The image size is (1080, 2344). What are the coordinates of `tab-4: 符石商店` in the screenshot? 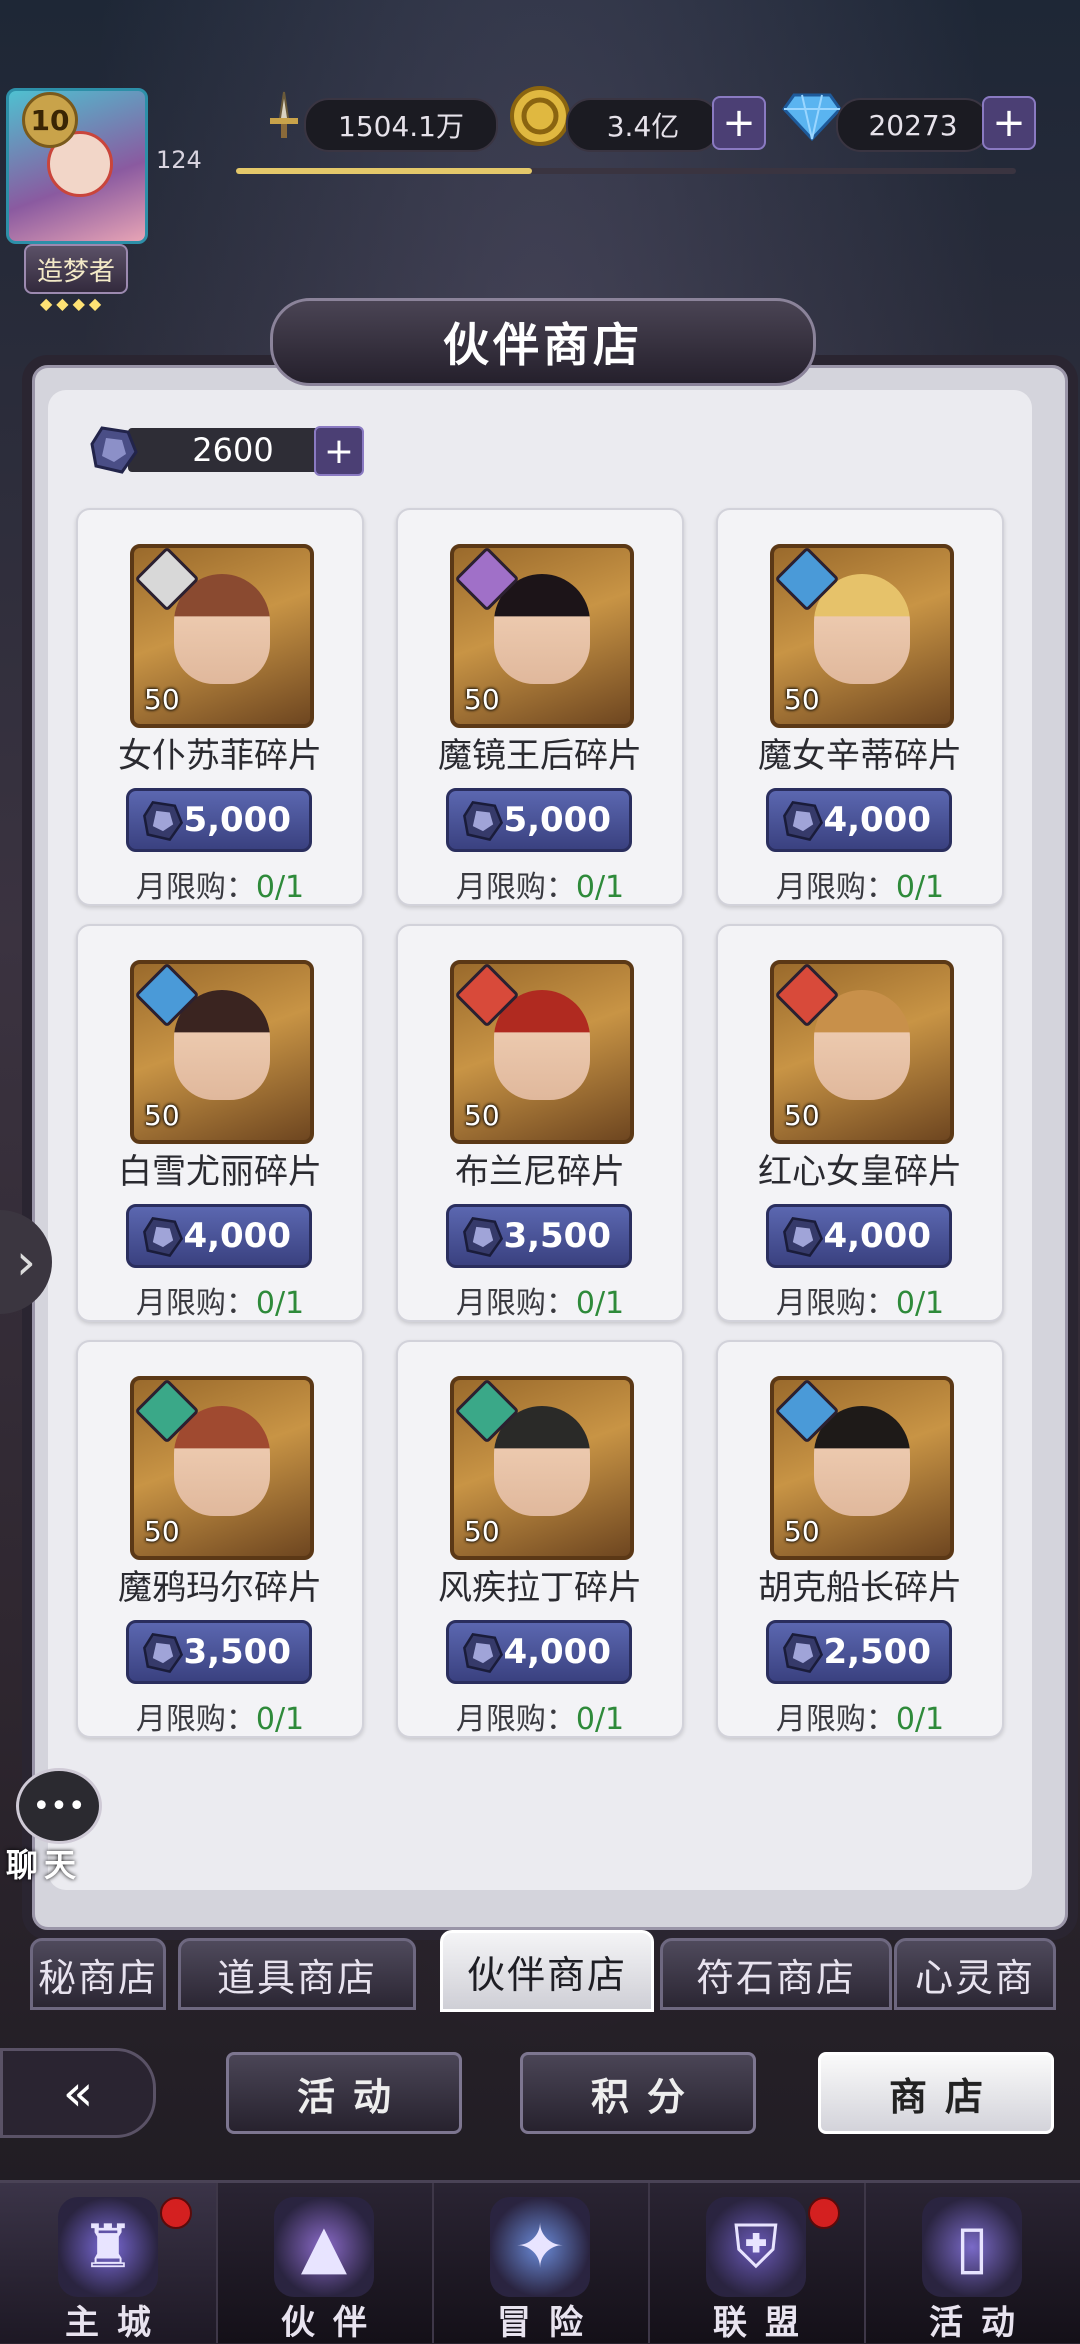 It's located at (776, 1974).